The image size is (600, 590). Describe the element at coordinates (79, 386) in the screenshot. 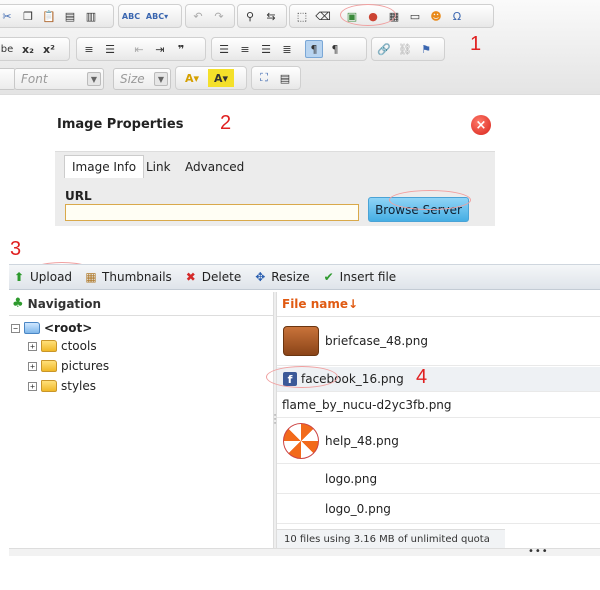

I see `tree-node-label: styles` at that location.